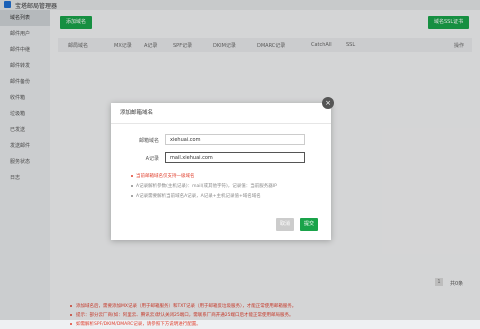  Describe the element at coordinates (221, 113) in the screenshot. I see `dialog-title: 添加邮箱域名` at that location.